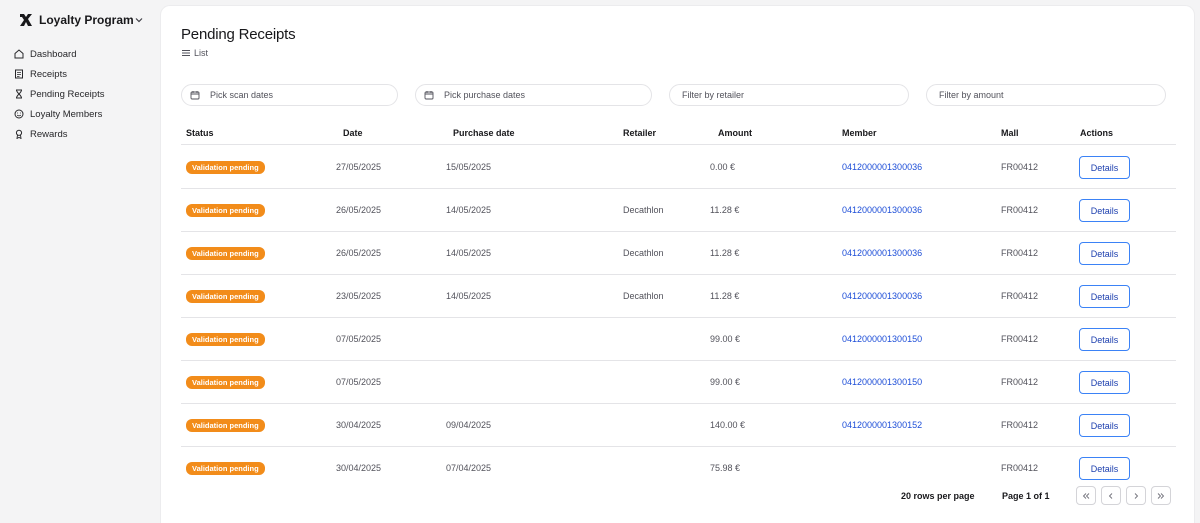  What do you see at coordinates (1046, 95) in the screenshot?
I see `amount-filter-input: Filter by amount` at bounding box center [1046, 95].